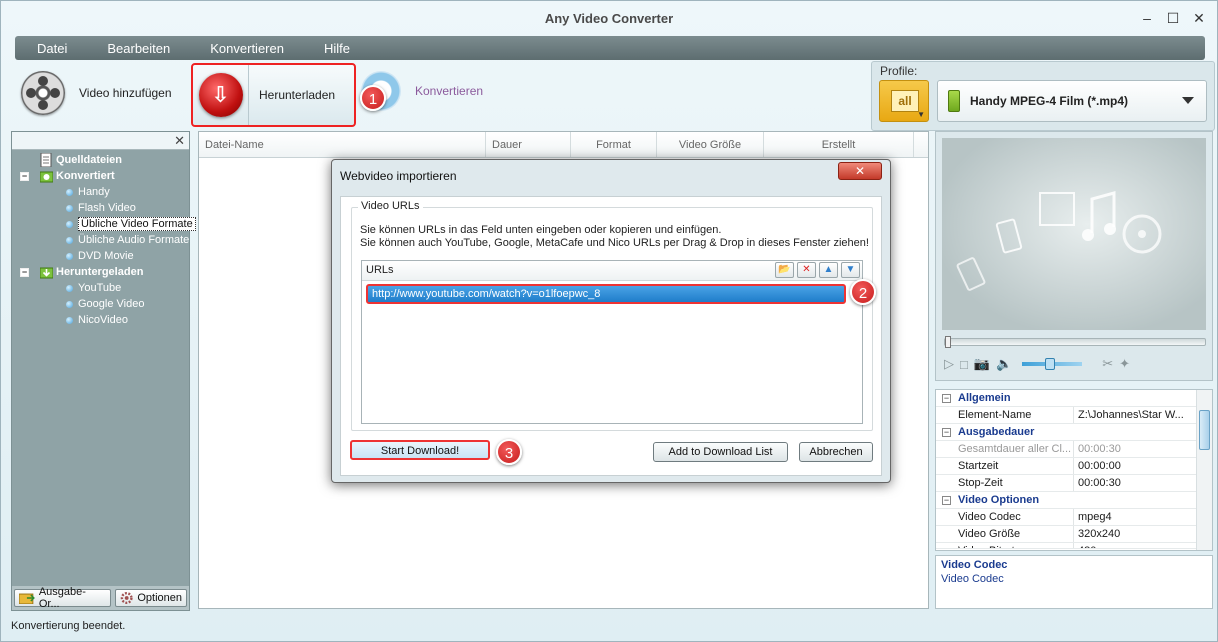 This screenshot has height=642, width=1218. I want to click on seek-slider, so click(1075, 342).